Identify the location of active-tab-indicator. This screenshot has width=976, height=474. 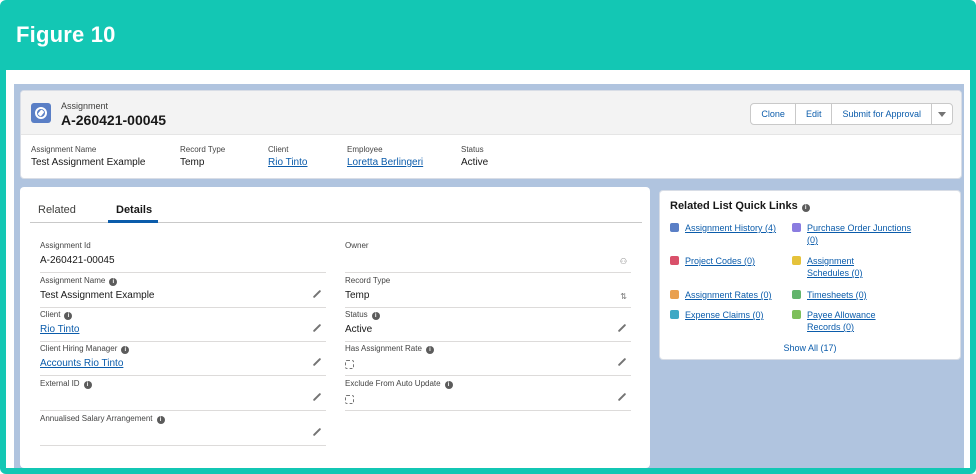
(133, 221).